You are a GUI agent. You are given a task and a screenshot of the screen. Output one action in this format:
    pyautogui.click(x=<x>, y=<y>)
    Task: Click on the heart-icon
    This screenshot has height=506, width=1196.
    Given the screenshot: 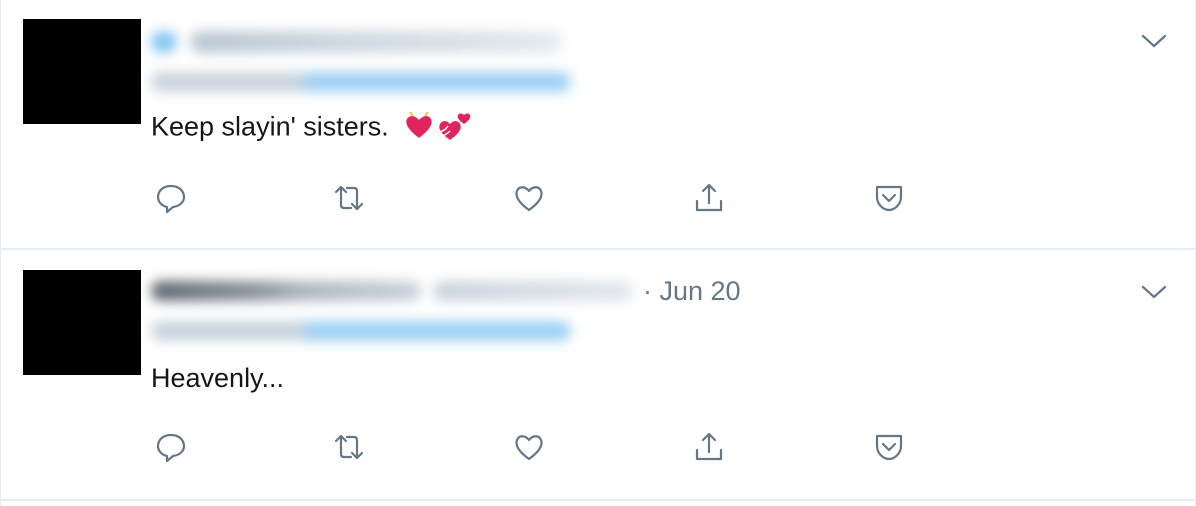 What is the action you would take?
    pyautogui.click(x=419, y=128)
    